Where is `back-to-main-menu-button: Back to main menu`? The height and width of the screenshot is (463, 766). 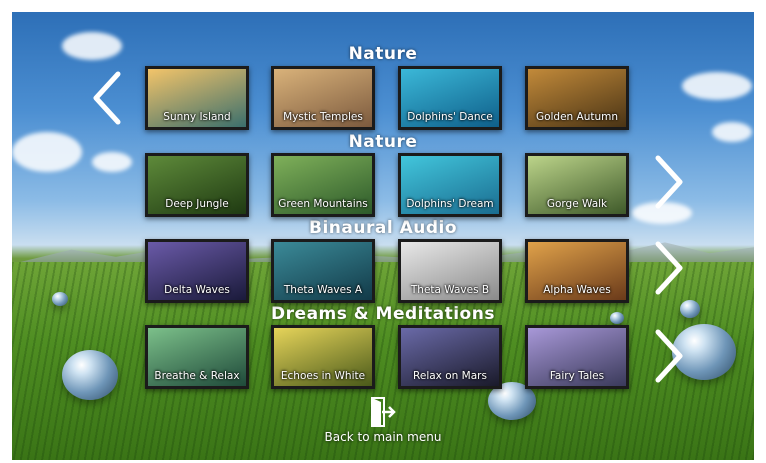 back-to-main-menu-button: Back to main menu is located at coordinates (383, 420).